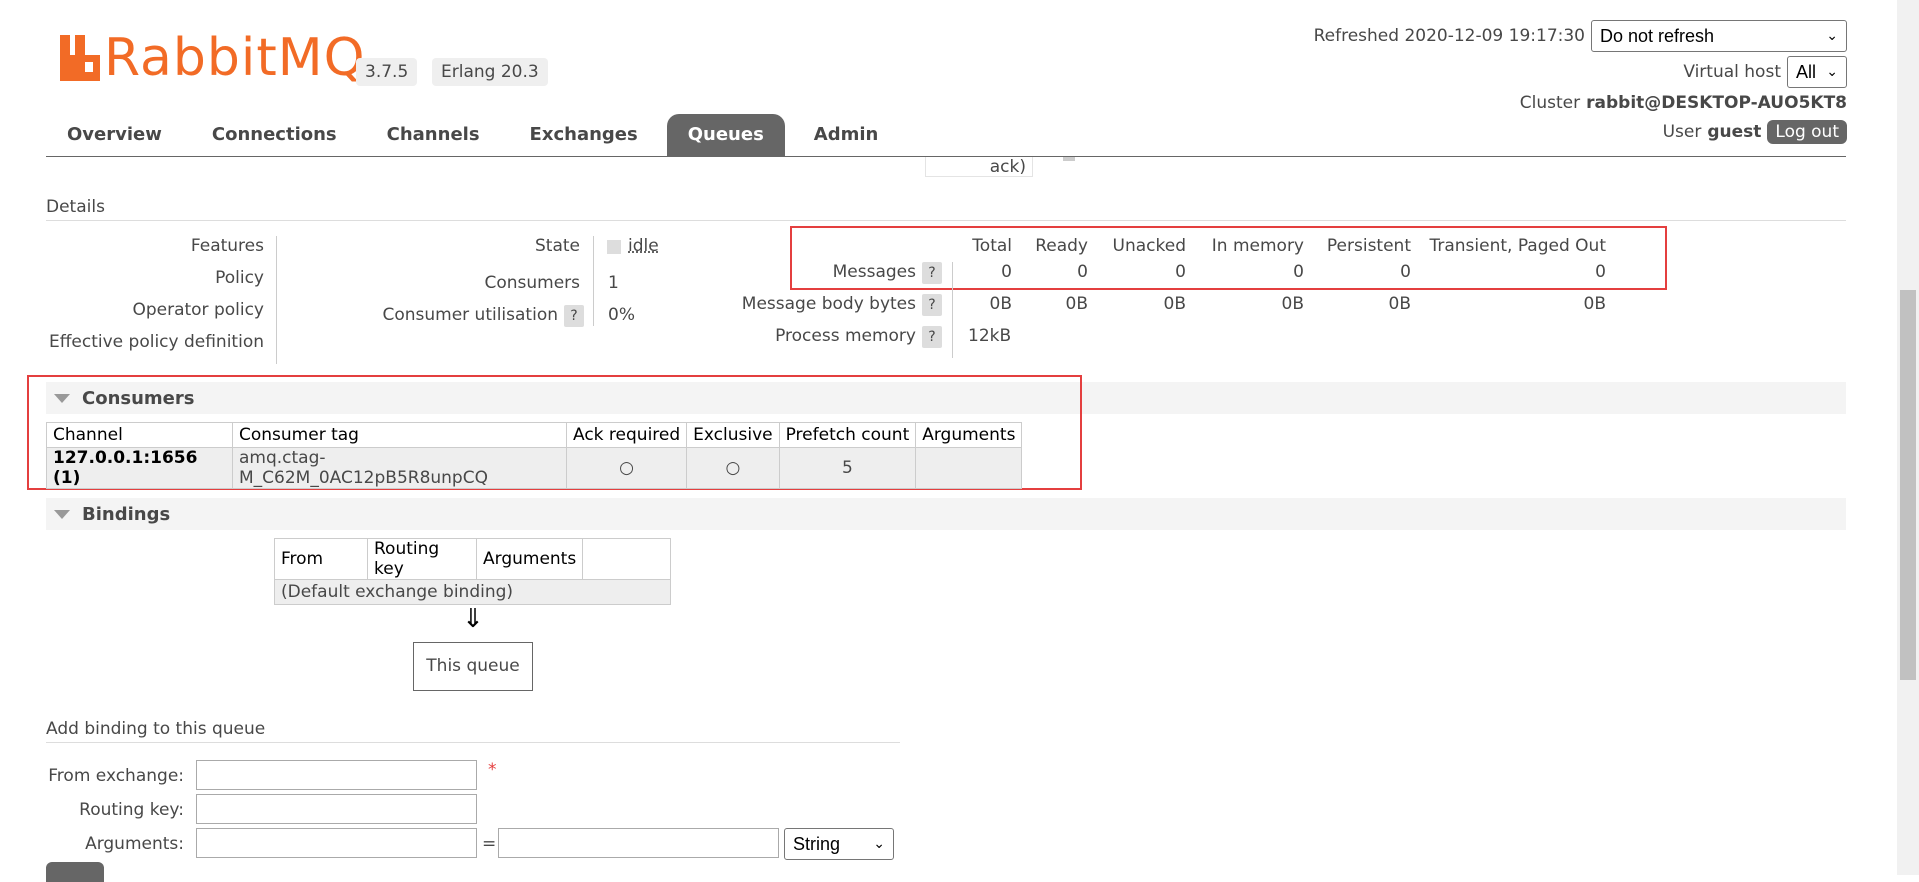 The width and height of the screenshot is (1919, 882). I want to click on user-label: User, so click(1682, 132).